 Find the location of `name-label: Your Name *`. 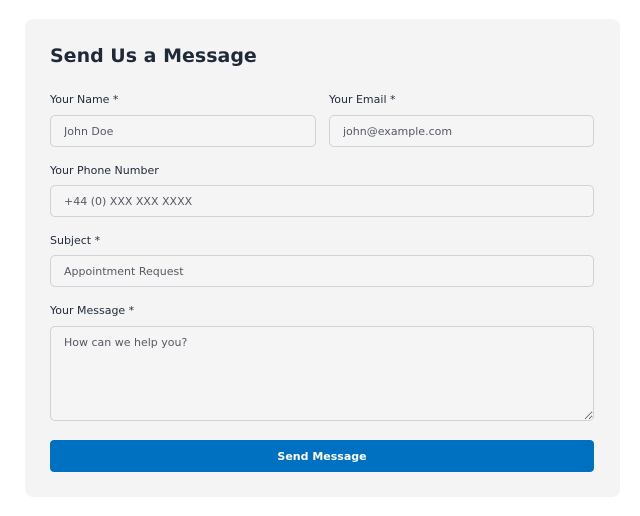

name-label: Your Name * is located at coordinates (84, 99).